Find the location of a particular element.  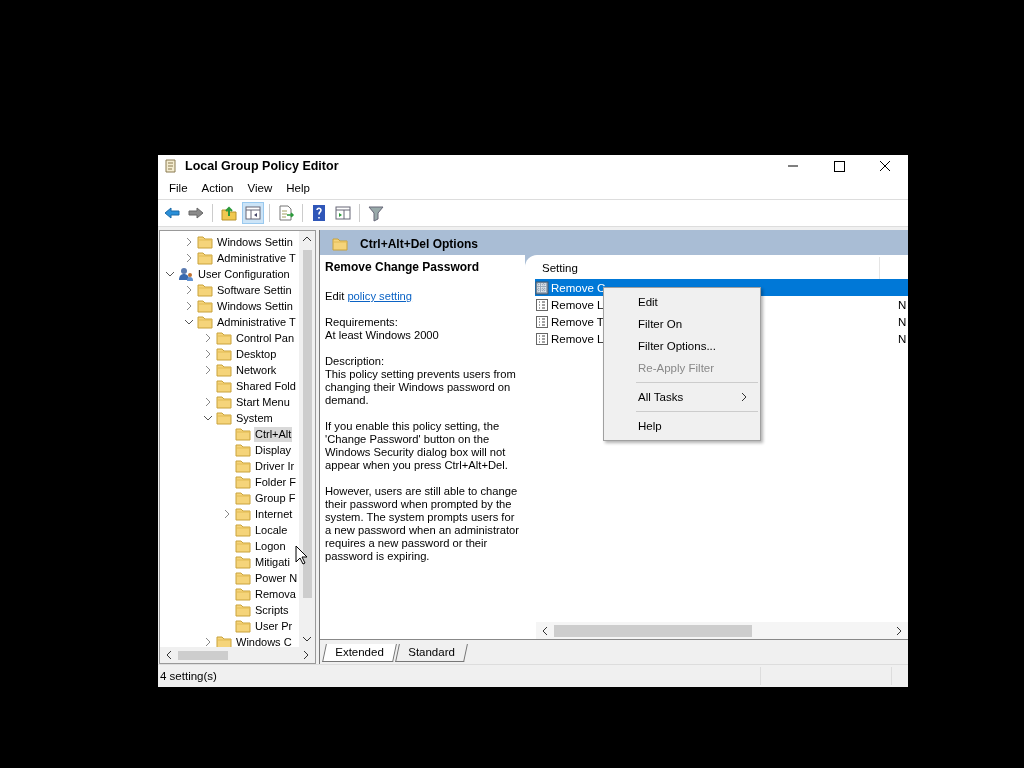

view-tab: Standard is located at coordinates (431, 653).